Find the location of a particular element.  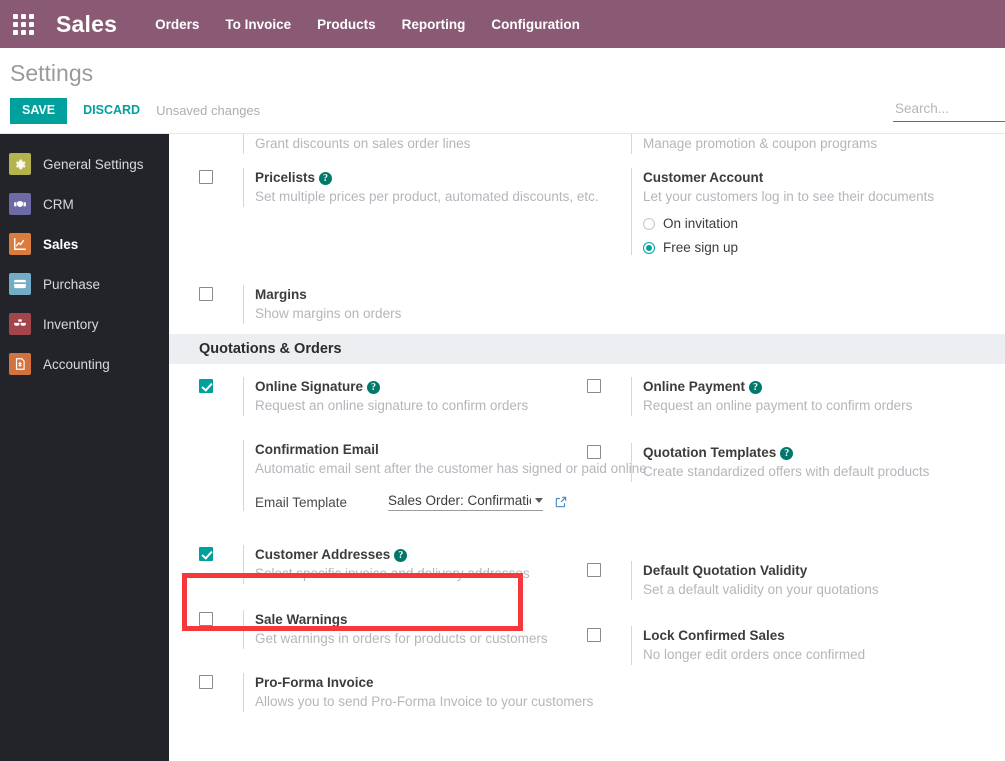

apps-grid-icon is located at coordinates (23, 24).